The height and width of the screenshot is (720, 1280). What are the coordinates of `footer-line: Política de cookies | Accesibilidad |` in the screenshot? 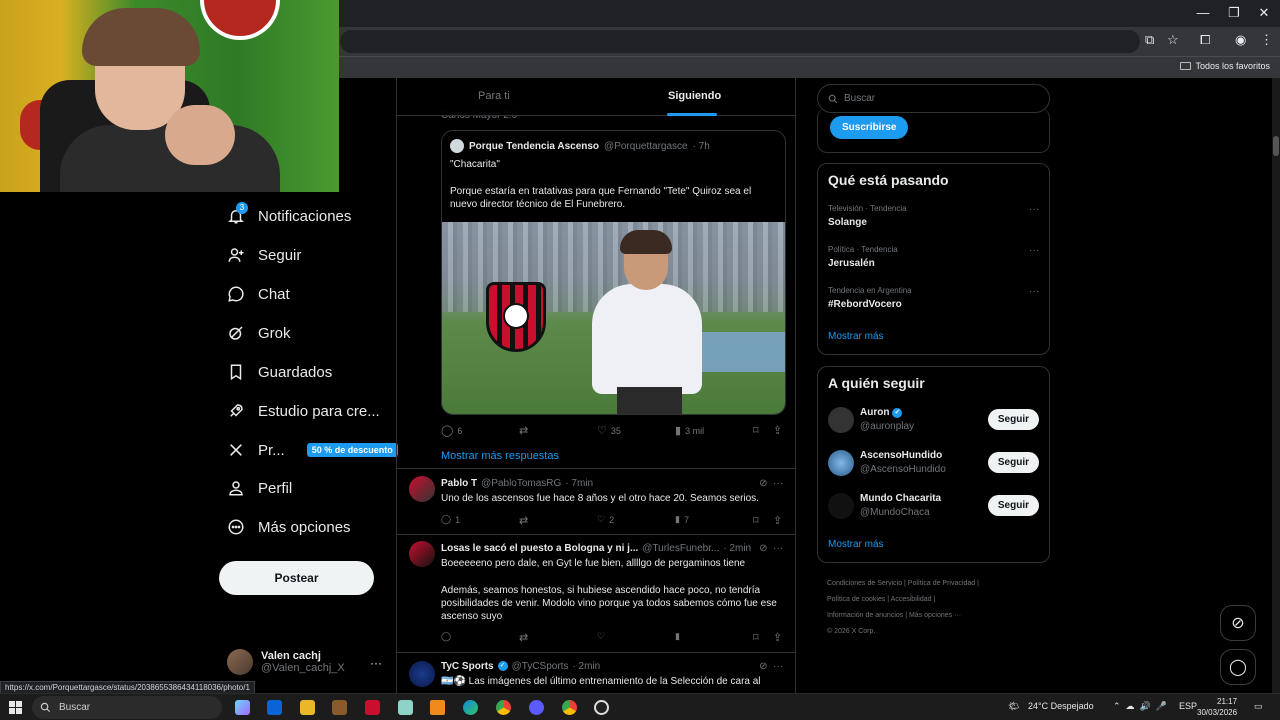 It's located at (937, 600).